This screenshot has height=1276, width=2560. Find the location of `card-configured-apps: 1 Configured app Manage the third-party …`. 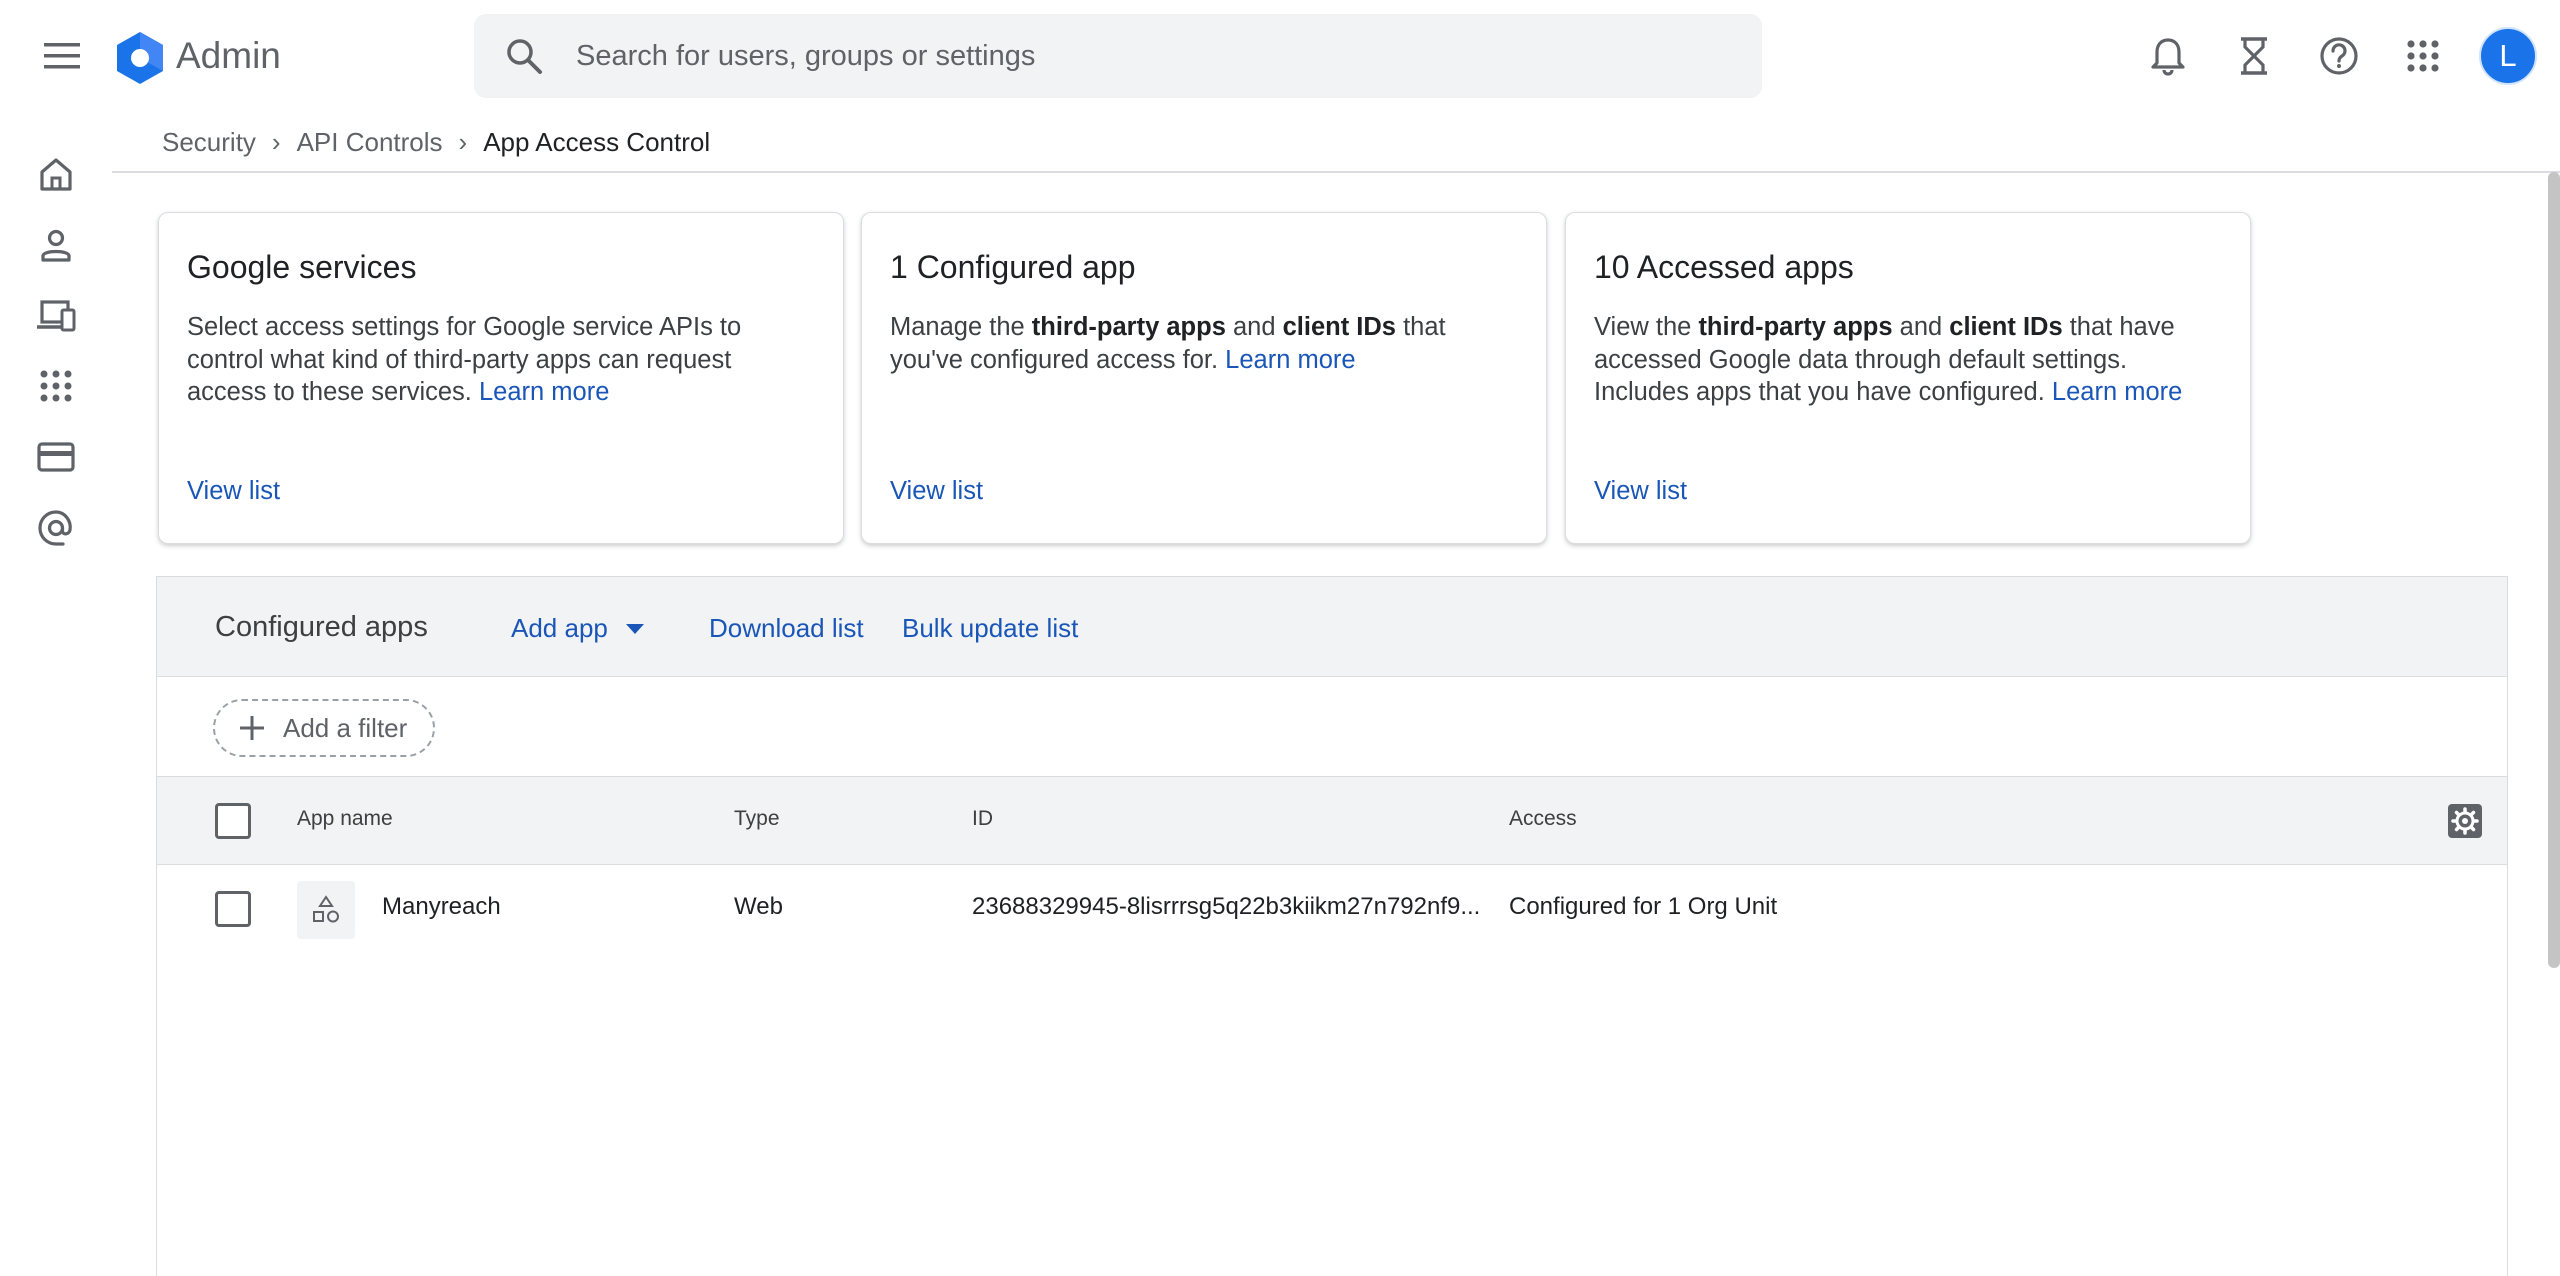

card-configured-apps: 1 Configured app Manage the third-party … is located at coordinates (1204, 378).